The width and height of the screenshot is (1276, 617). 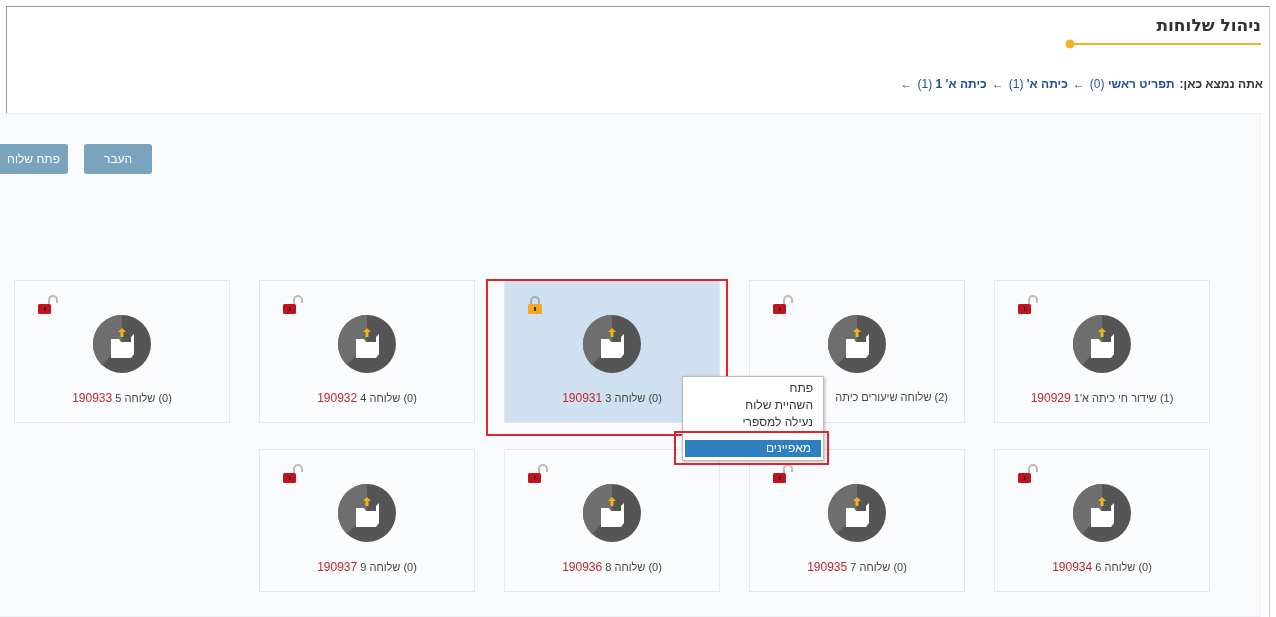 I want to click on menu-item: מאפיינים, so click(x=753, y=448).